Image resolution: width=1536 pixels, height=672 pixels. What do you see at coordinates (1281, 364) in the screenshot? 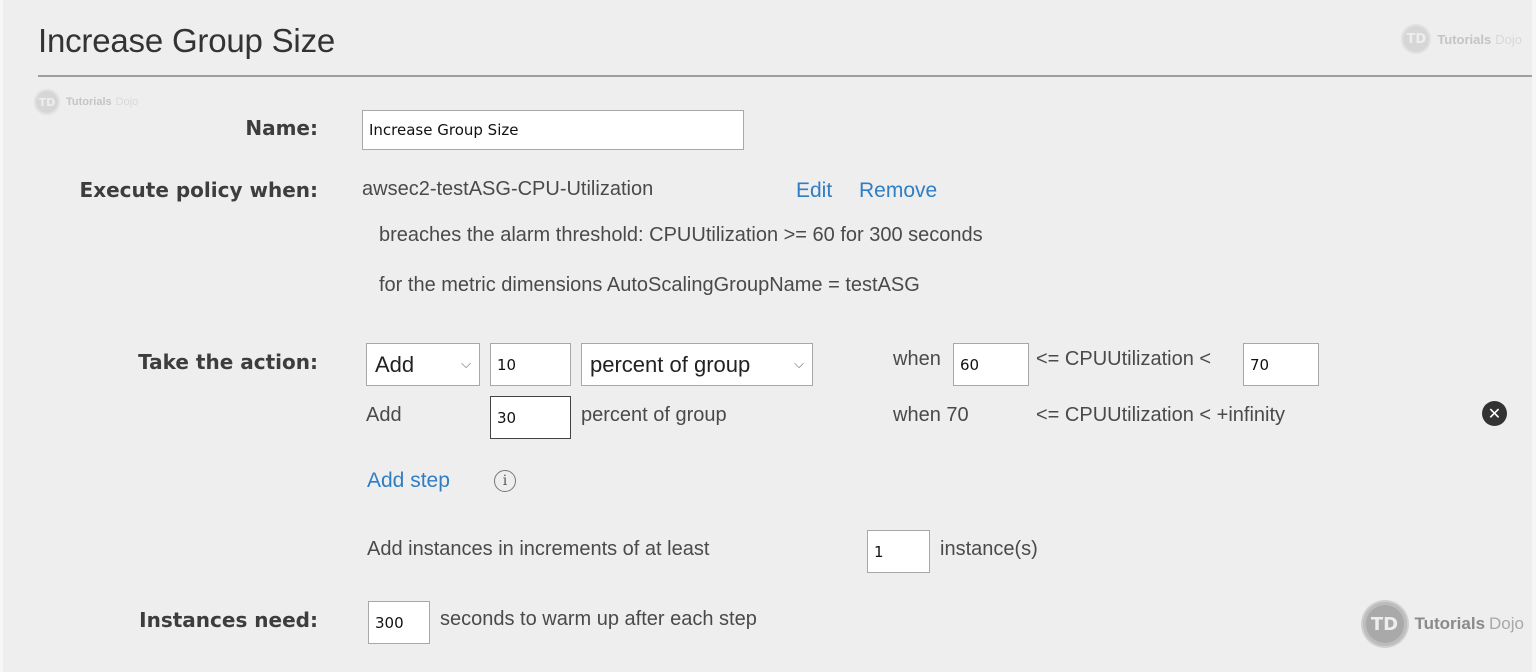
I see `step-1-upper-bound-input: 70` at bounding box center [1281, 364].